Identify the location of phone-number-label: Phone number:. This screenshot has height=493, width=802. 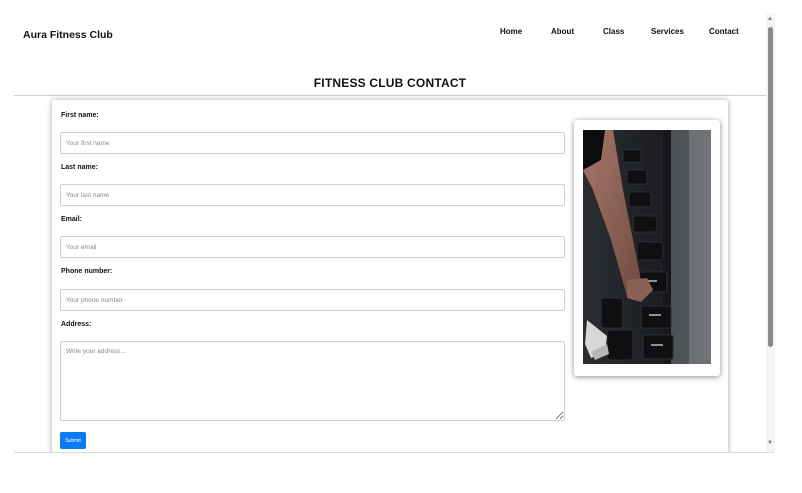
(87, 271).